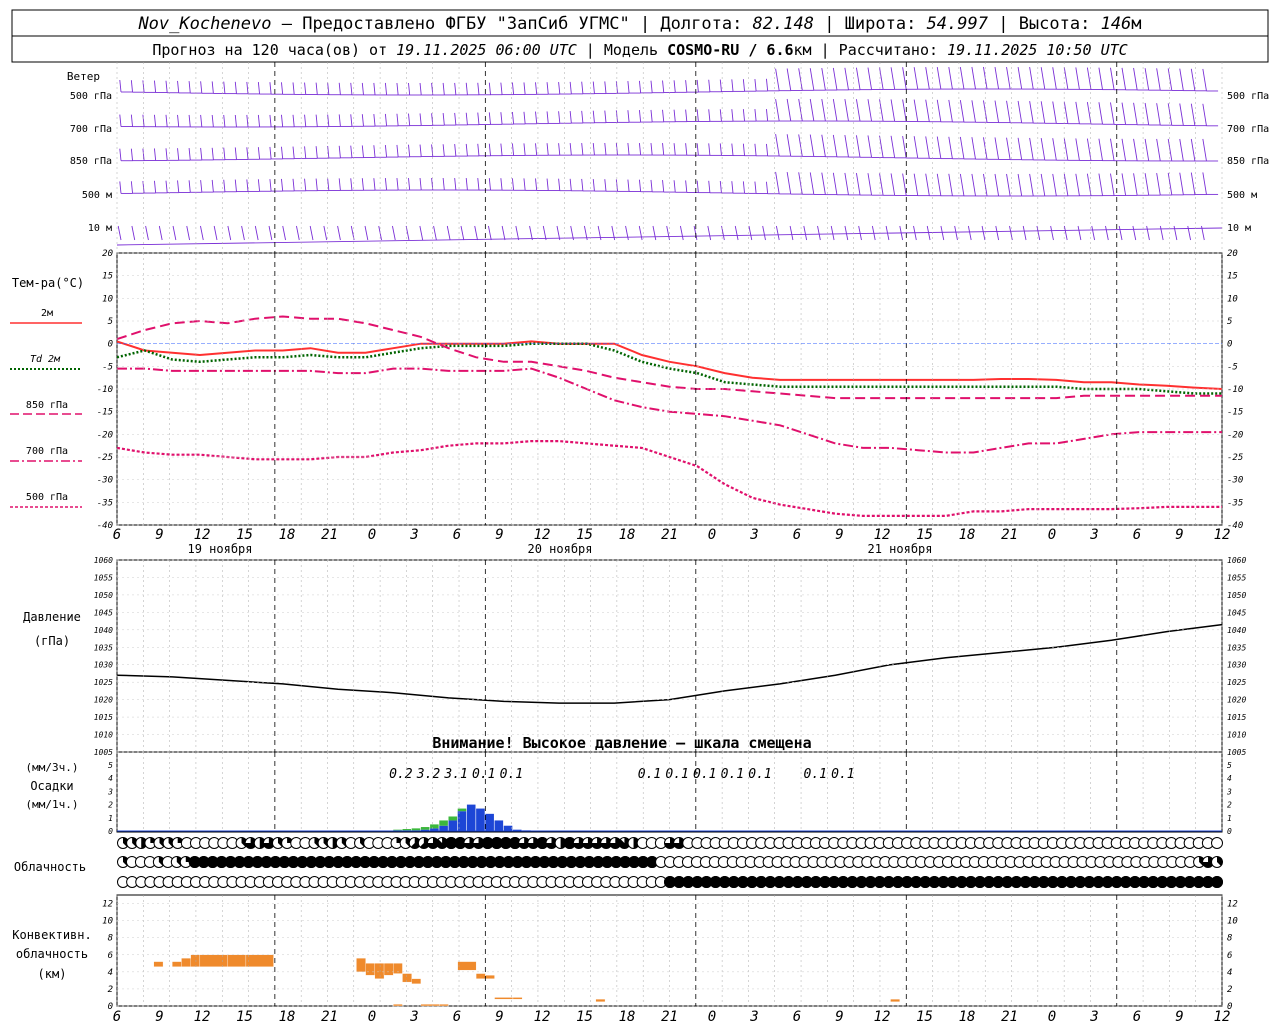  I want to click on time-tick-label: 0, so click(712, 1016).